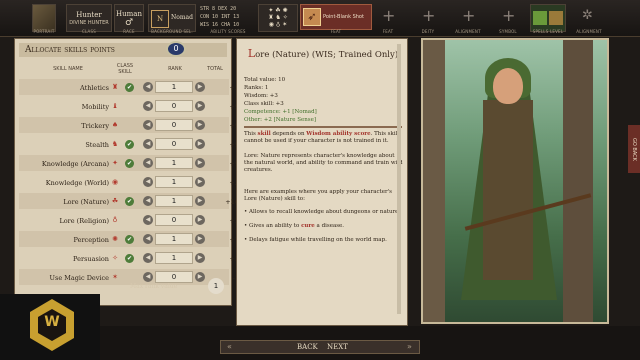  What do you see at coordinates (468, 16) in the screenshot?
I see `alignment-plus-icon: +` at bounding box center [468, 16].